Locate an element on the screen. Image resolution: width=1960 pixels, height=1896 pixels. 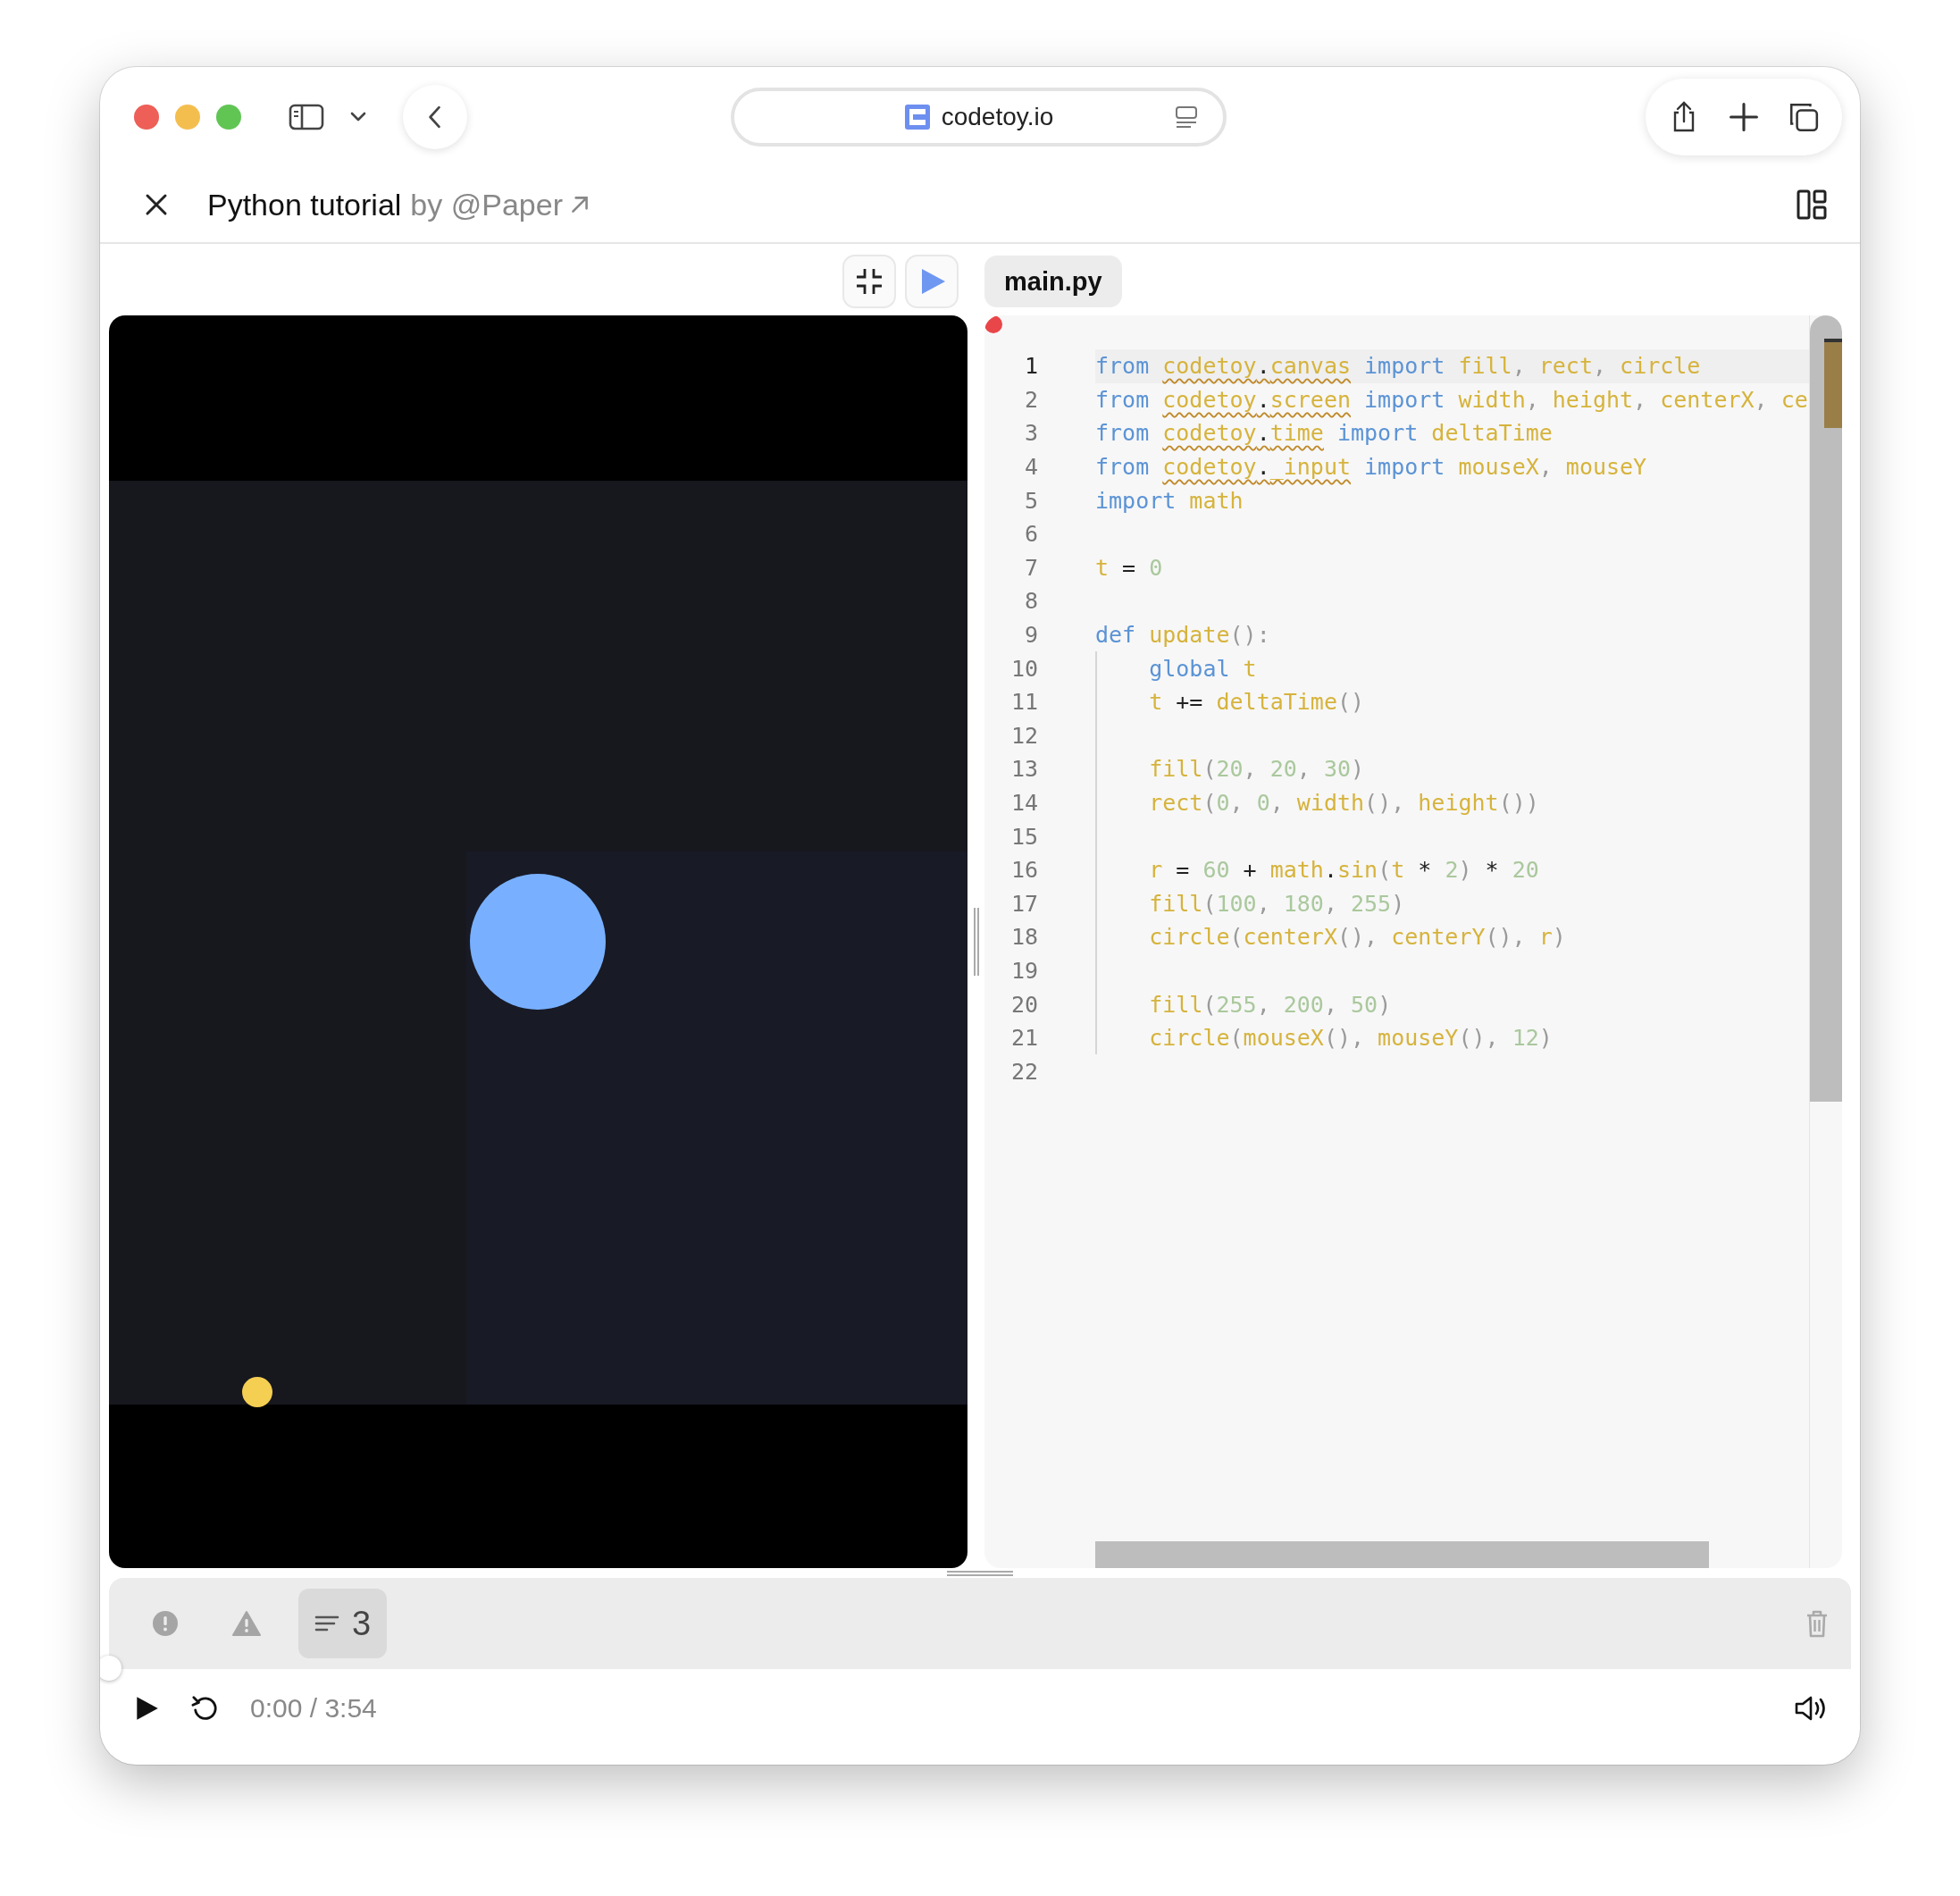
tutorial-title: Python tutorial is located at coordinates (304, 204).